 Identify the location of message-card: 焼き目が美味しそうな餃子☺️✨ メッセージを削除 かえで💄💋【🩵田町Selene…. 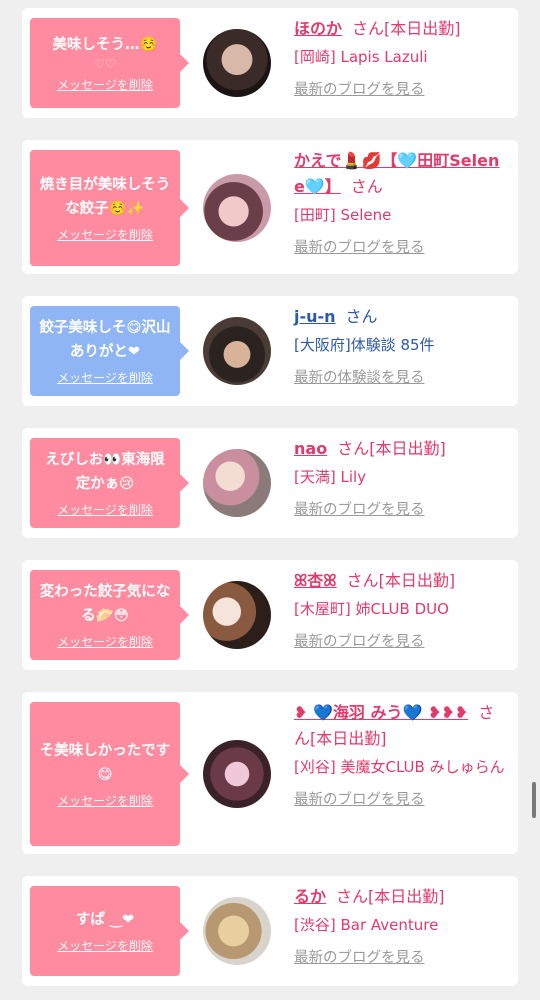
(270, 207).